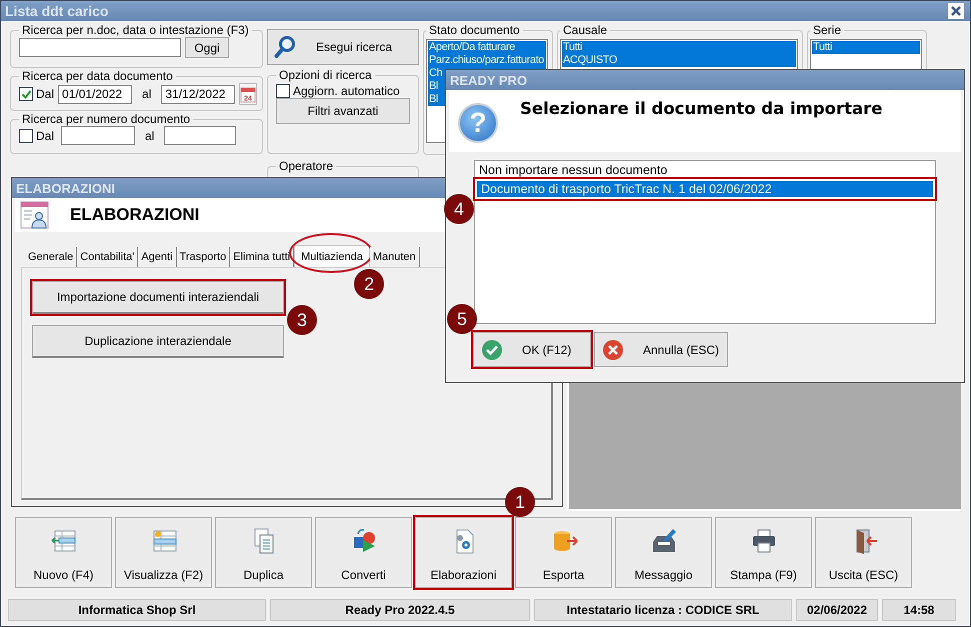 The height and width of the screenshot is (627, 971). What do you see at coordinates (285, 47) in the screenshot?
I see `search-icon` at bounding box center [285, 47].